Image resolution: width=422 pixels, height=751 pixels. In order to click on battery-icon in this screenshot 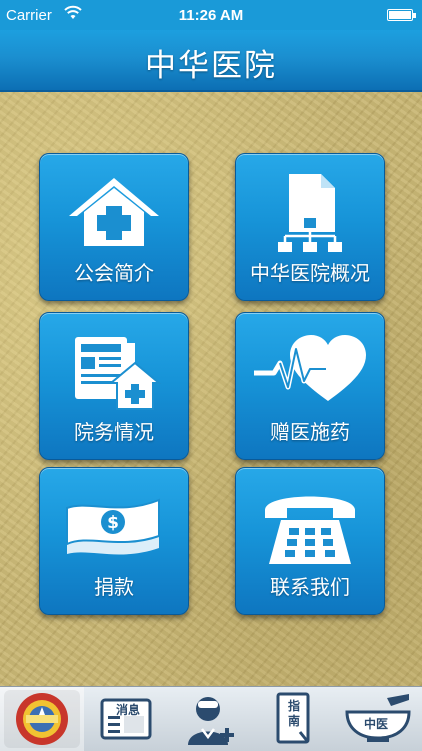, I will do `click(401, 15)`.